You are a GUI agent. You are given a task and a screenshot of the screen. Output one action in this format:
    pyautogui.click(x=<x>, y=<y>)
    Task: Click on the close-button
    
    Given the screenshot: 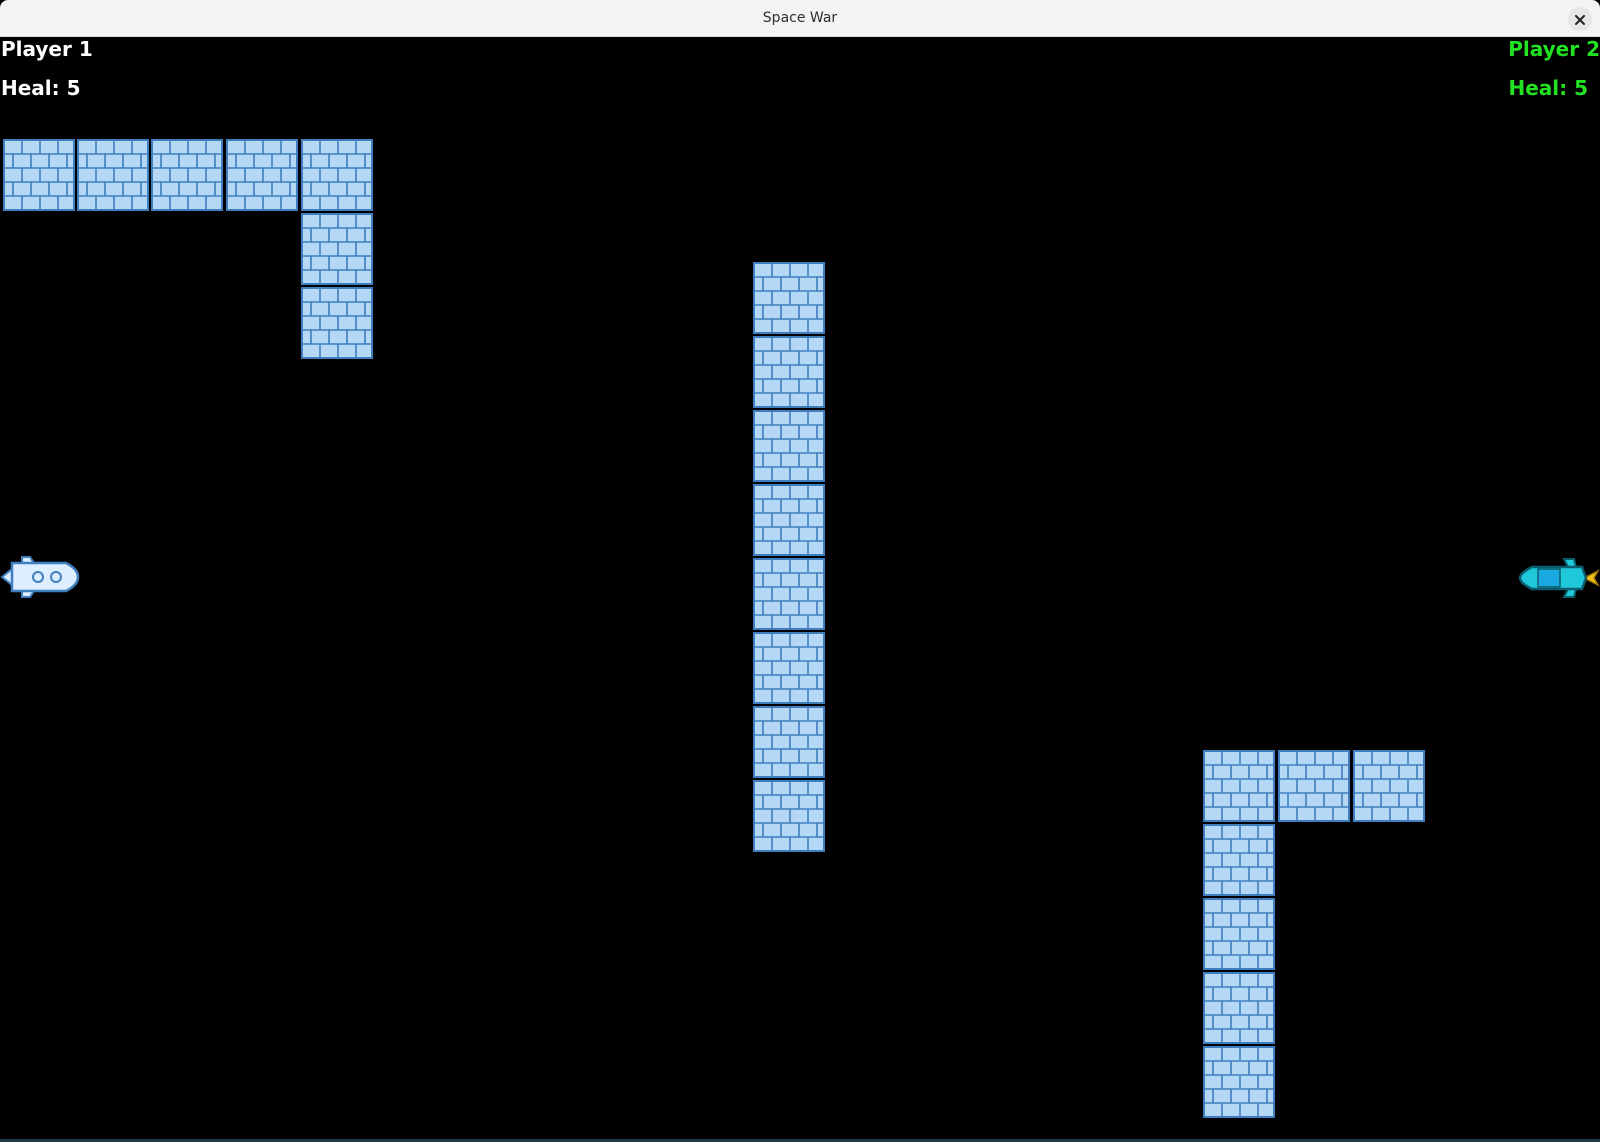 What is the action you would take?
    pyautogui.click(x=1580, y=19)
    